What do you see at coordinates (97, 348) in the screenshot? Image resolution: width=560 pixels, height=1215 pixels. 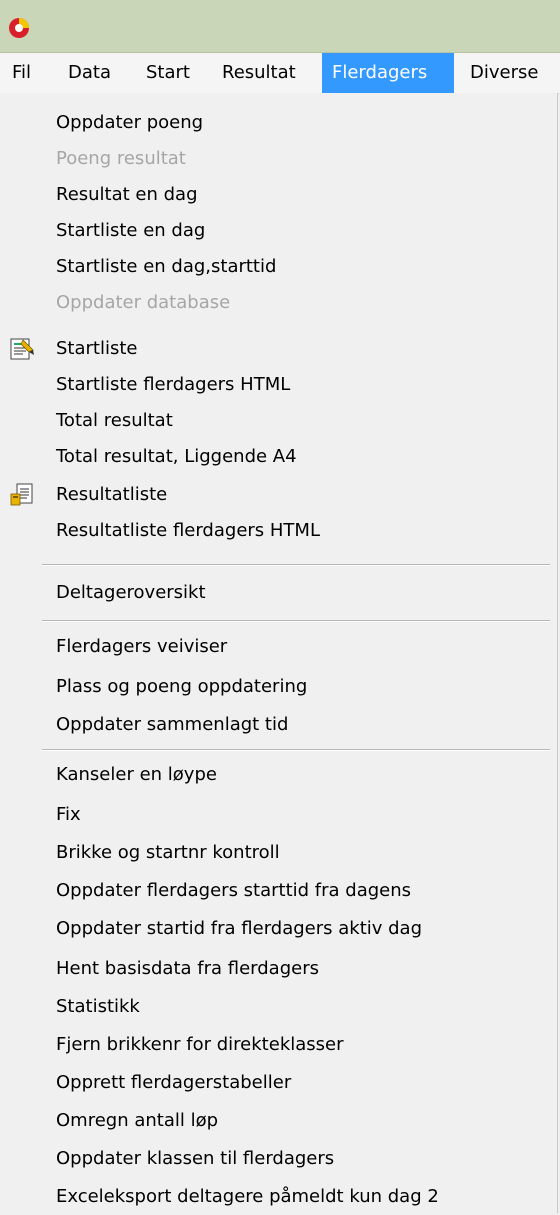 I see `menu-item-label: Startliste` at bounding box center [97, 348].